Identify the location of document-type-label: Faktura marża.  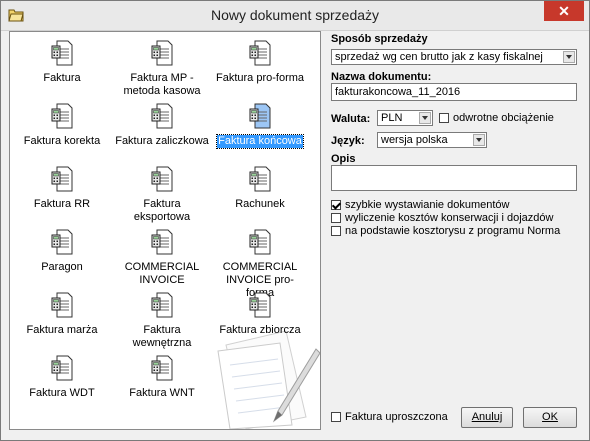
(62, 330).